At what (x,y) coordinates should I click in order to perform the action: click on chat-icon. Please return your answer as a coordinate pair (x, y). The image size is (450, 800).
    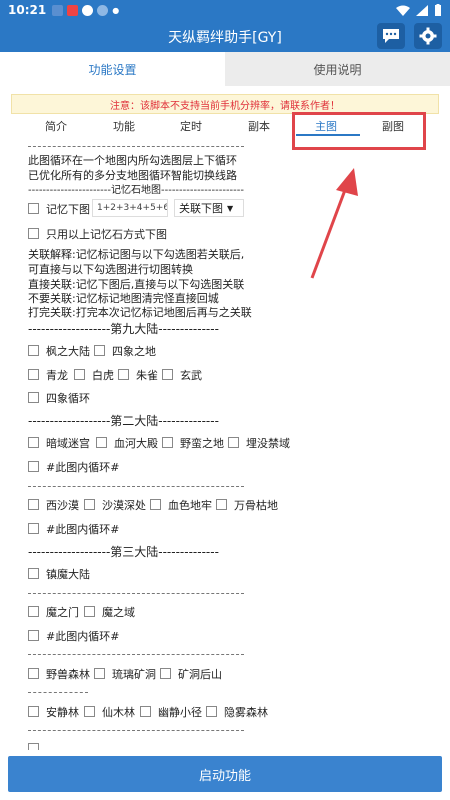
    Looking at the image, I should click on (391, 36).